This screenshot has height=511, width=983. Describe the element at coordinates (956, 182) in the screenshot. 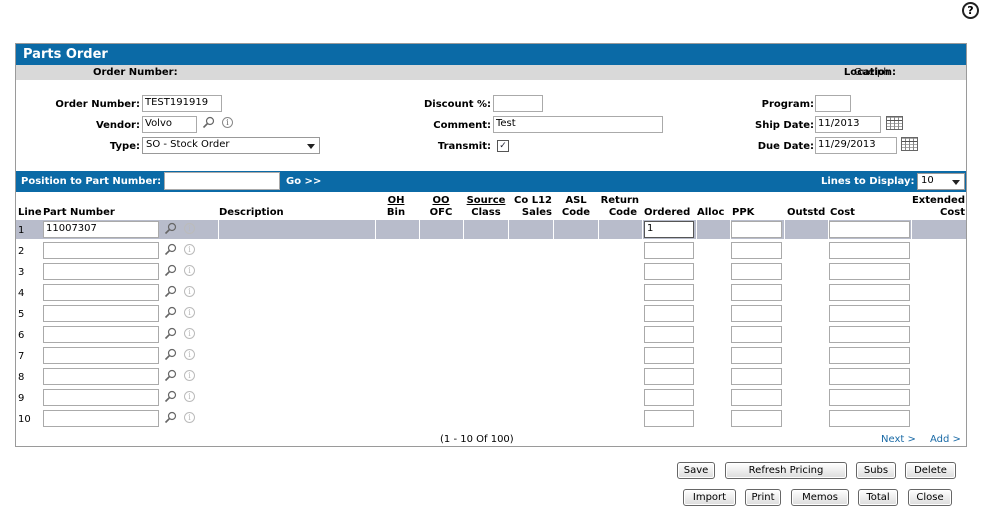

I see `chevron-down-icon` at that location.